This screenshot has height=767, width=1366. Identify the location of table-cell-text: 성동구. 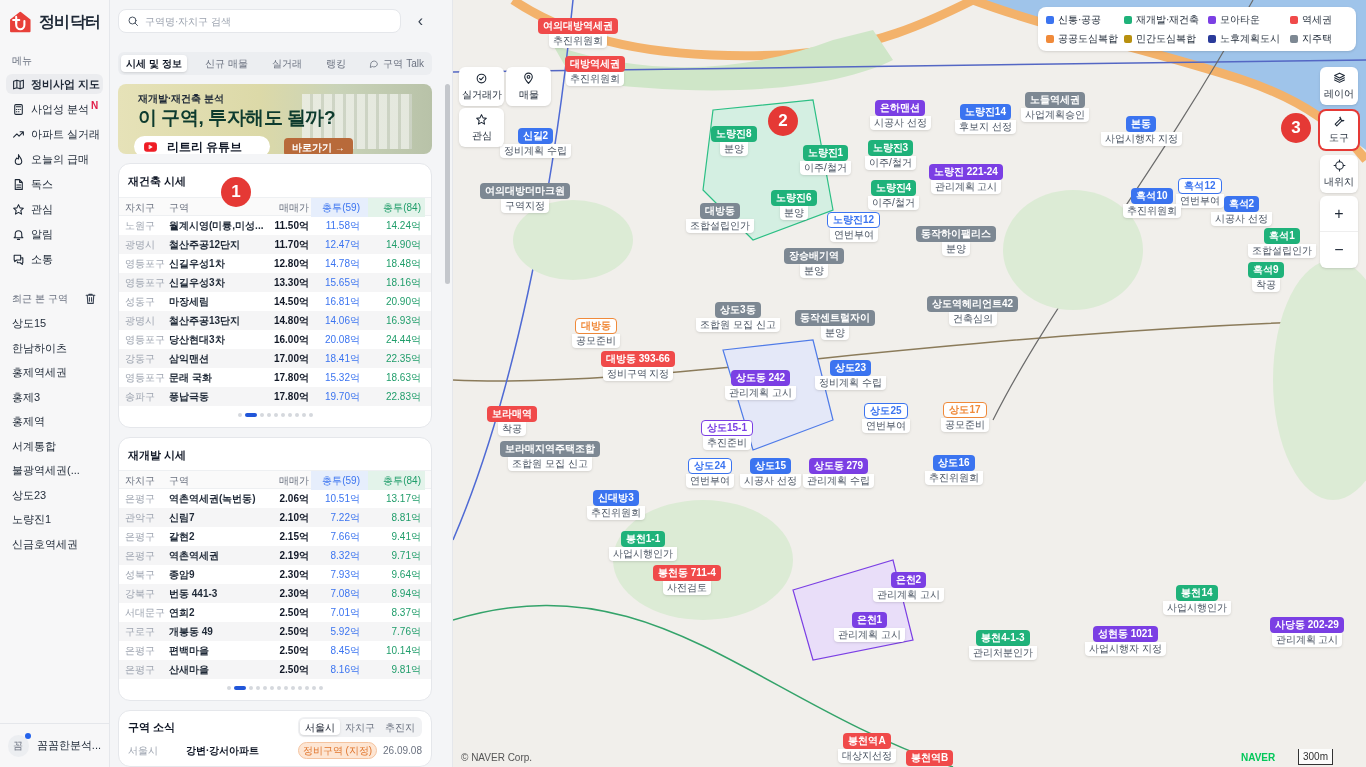
(140, 301).